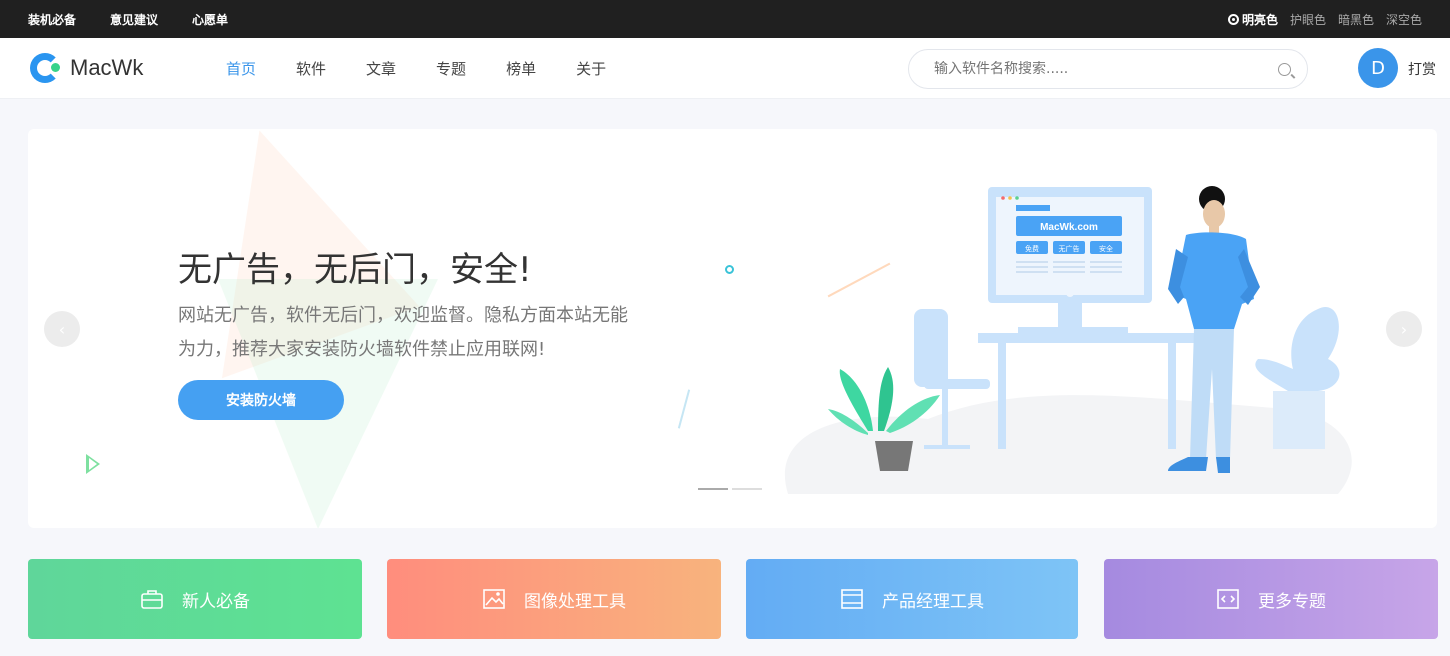 The image size is (1450, 656). What do you see at coordinates (1308, 19) in the screenshot?
I see `theme-eye-care: 护眼色` at bounding box center [1308, 19].